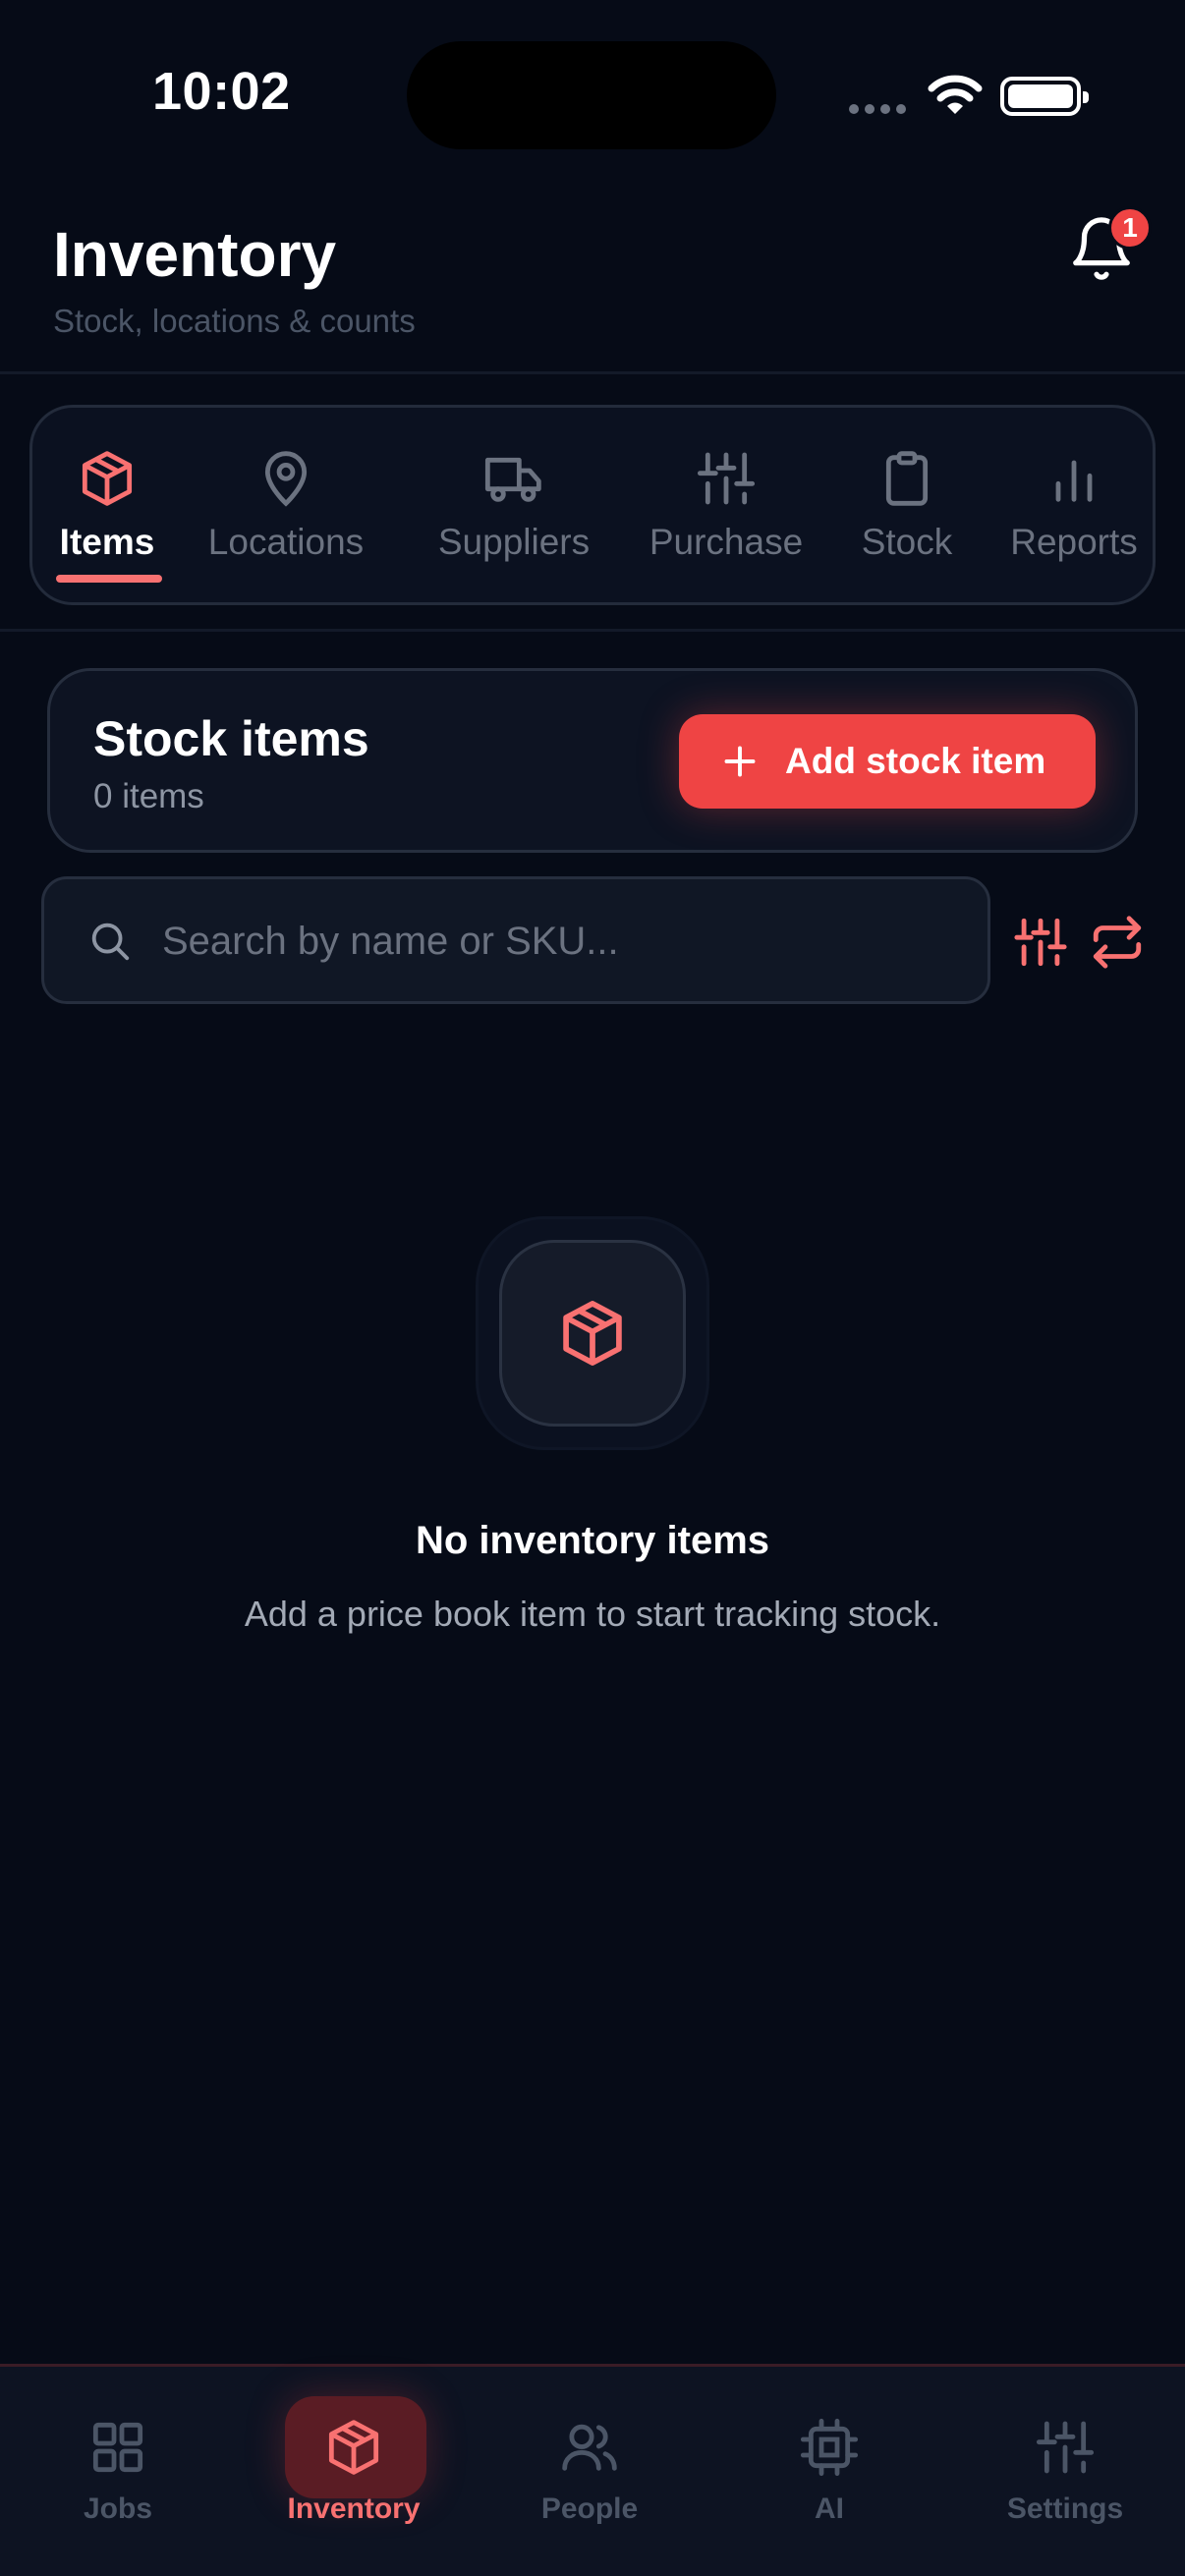 The width and height of the screenshot is (1185, 2576). I want to click on nav-people: People, so click(590, 2471).